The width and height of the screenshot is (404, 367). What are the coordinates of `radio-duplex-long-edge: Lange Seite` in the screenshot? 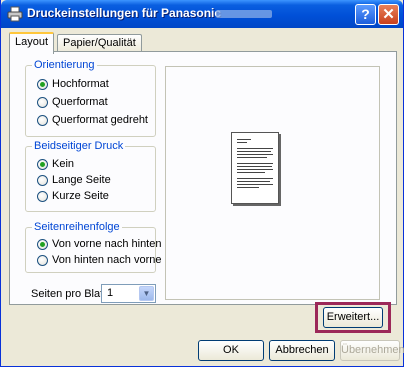 It's located at (74, 180).